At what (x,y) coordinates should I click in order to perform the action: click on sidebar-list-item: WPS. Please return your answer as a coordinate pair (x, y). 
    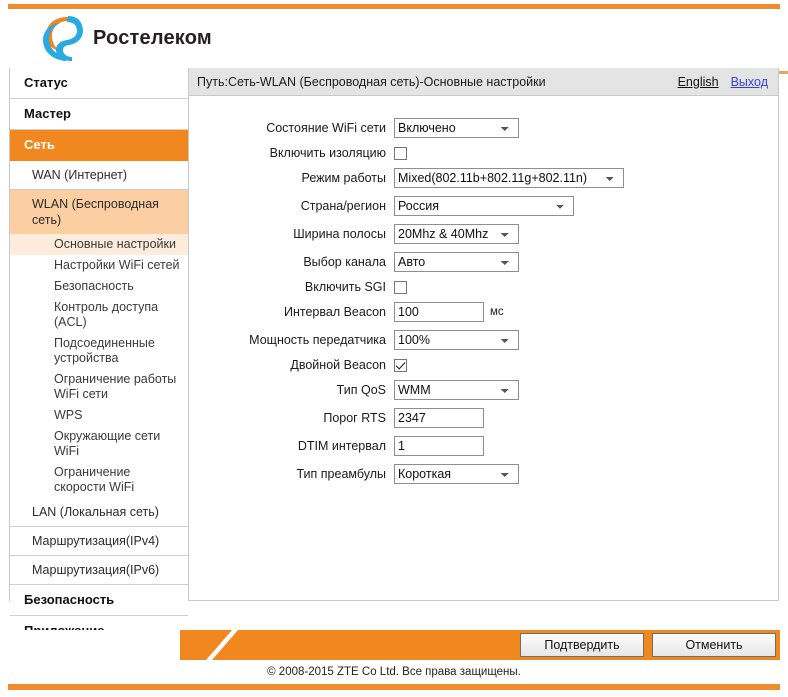
    Looking at the image, I should click on (99, 415).